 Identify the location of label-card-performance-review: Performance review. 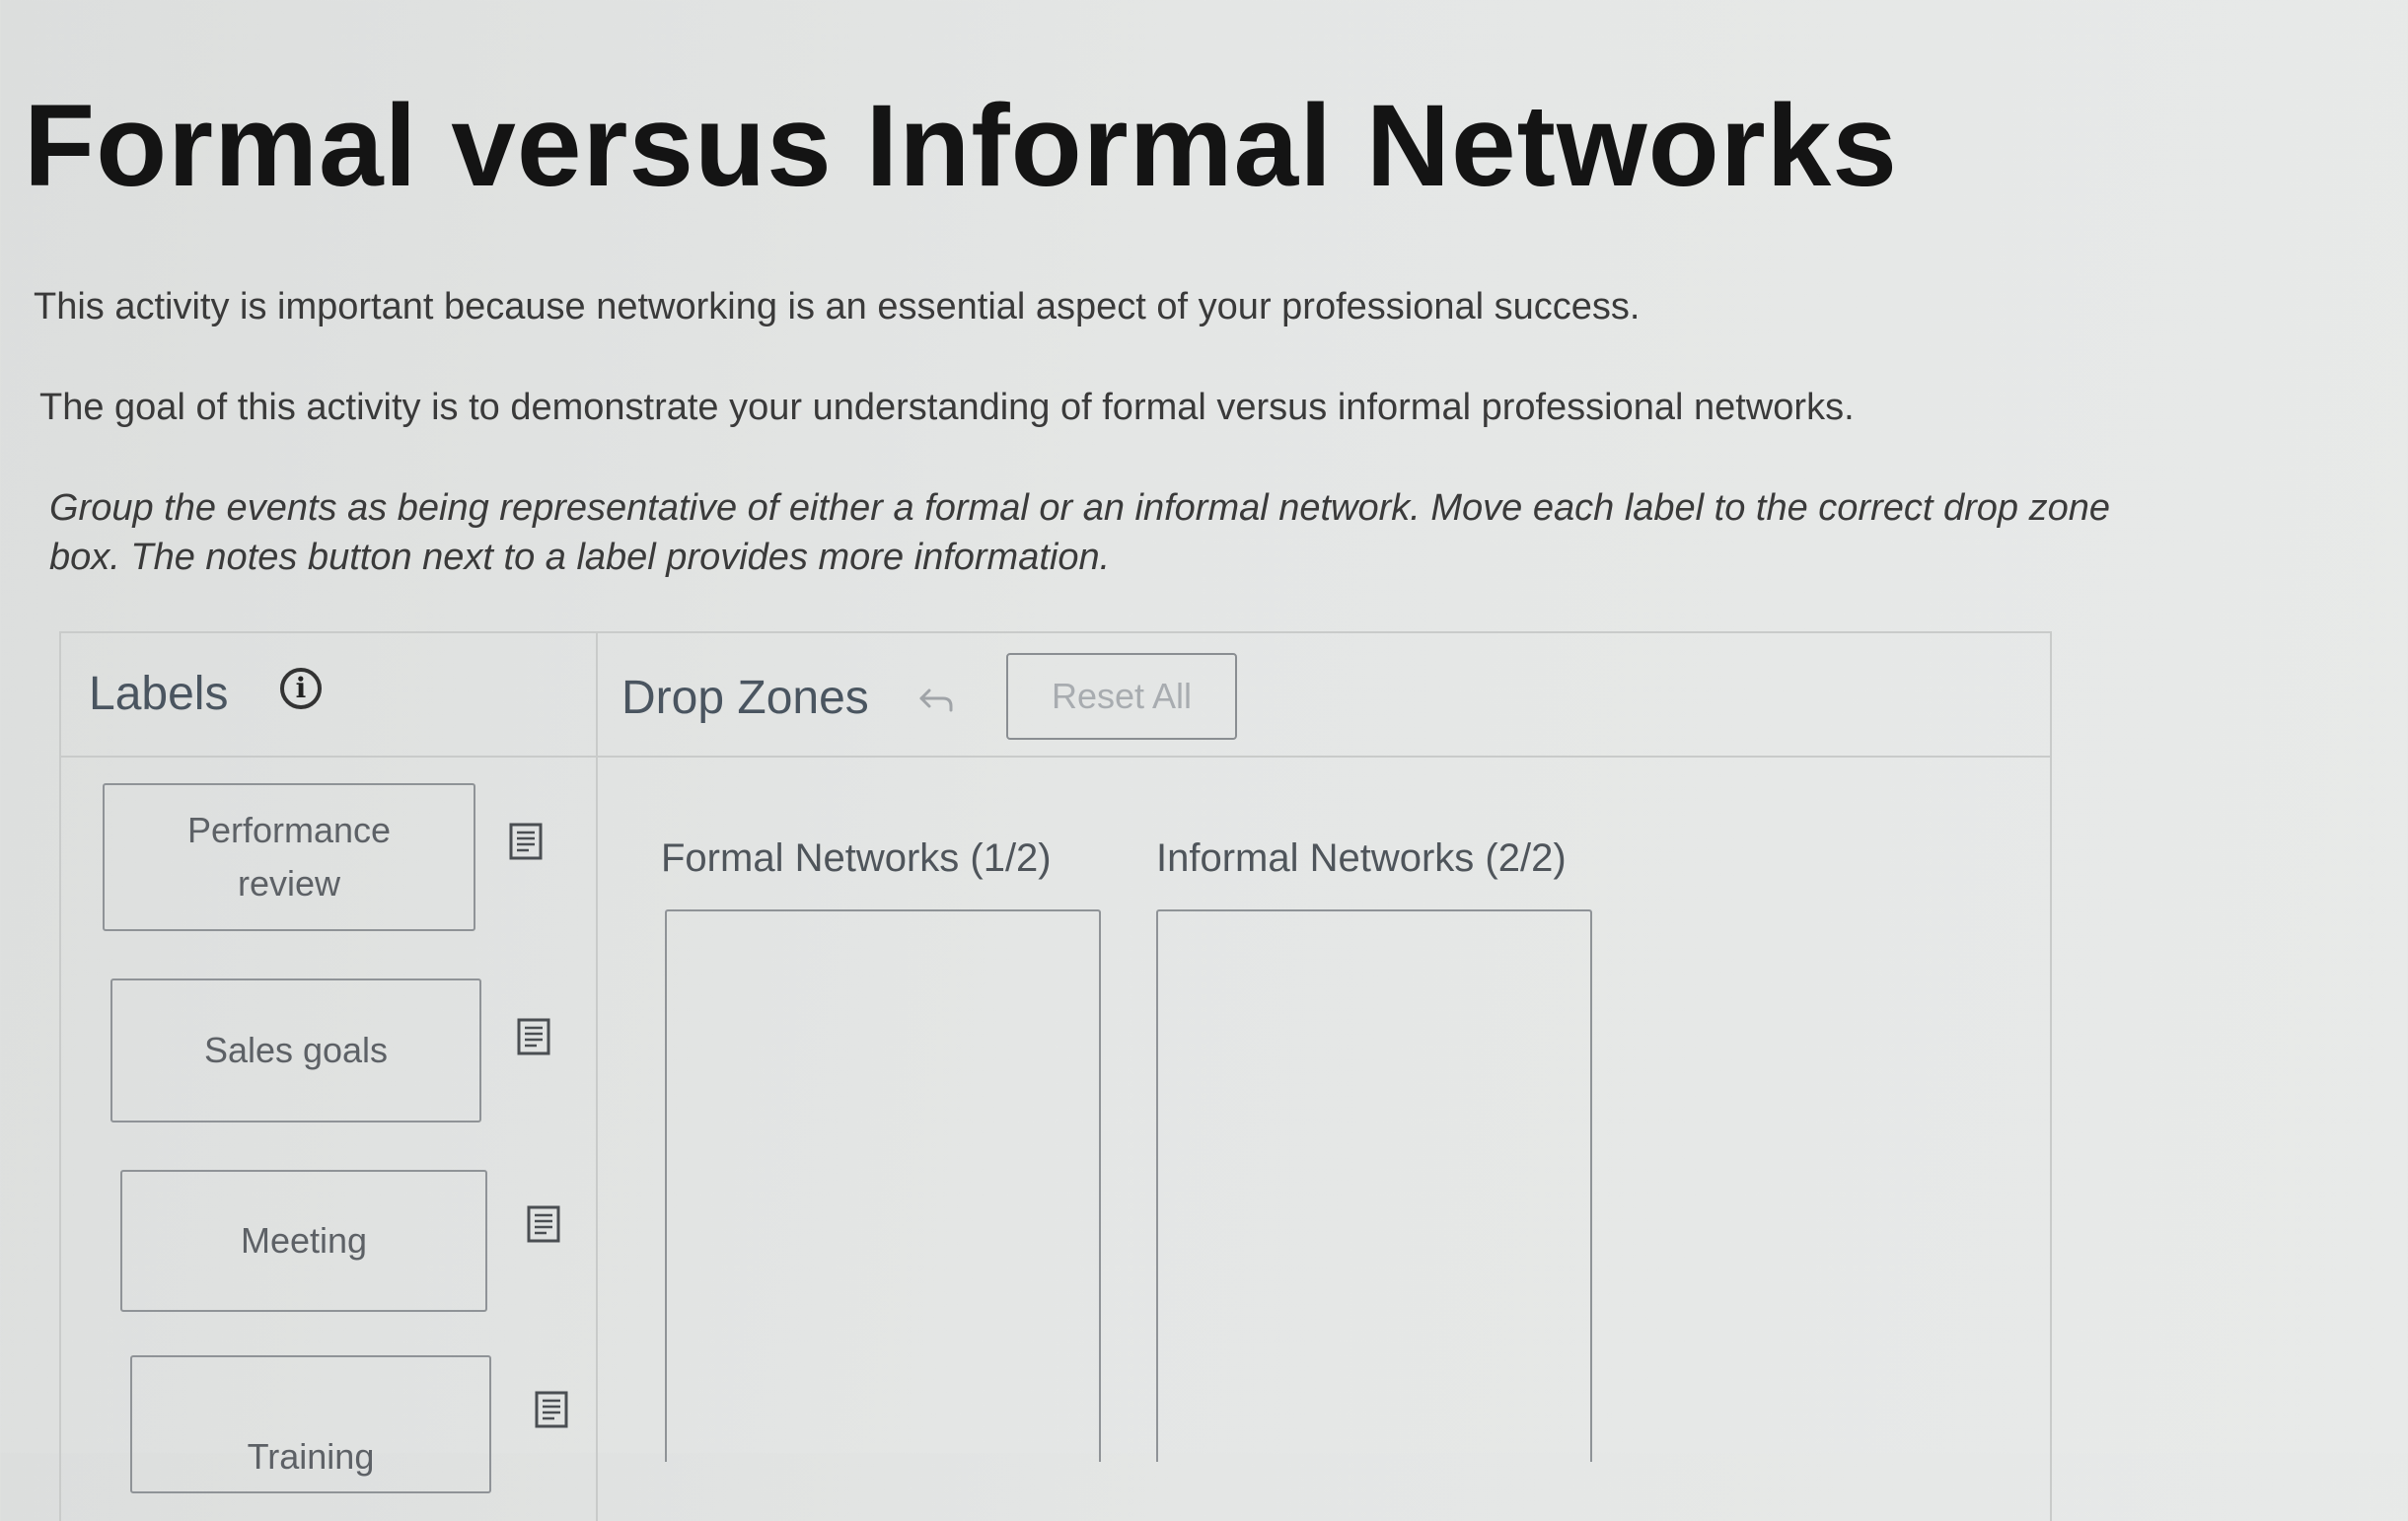
(289, 857).